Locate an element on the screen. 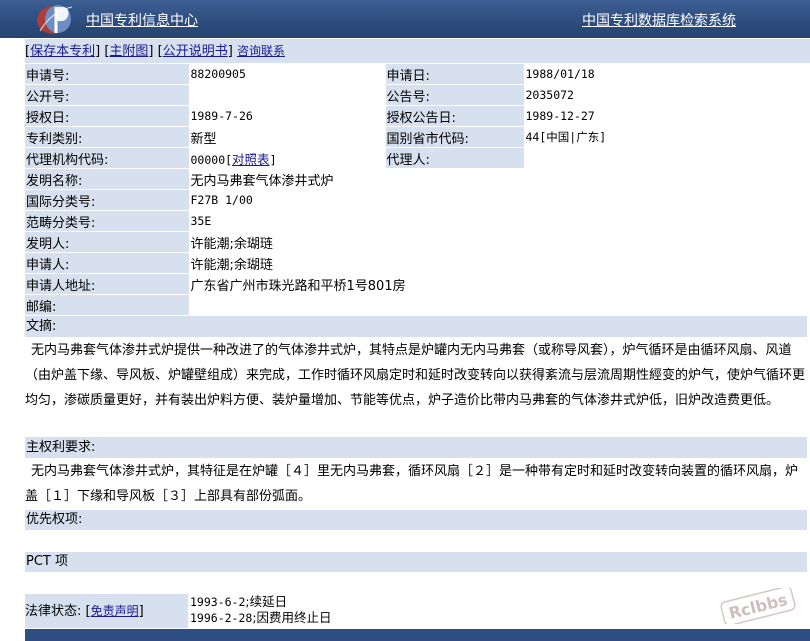 This screenshot has height=641, width=810. table-row: 代理机构代码: 00000[对照表] 代理人: is located at coordinates (416, 158).